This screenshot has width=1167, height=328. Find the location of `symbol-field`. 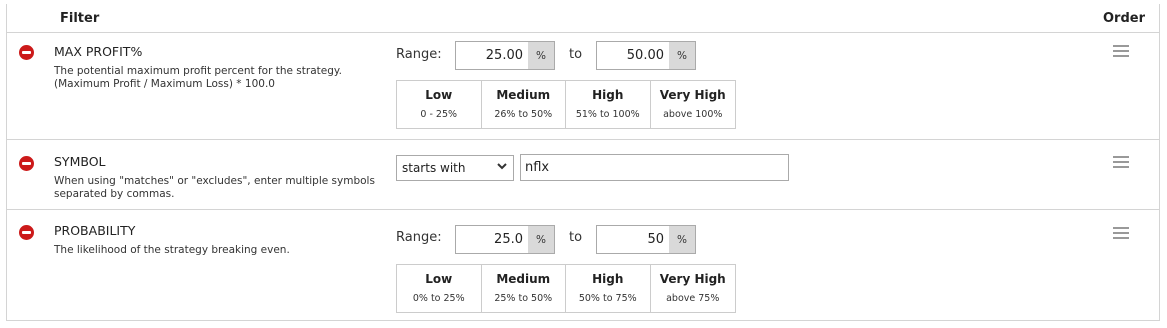

symbol-field is located at coordinates (654, 167).